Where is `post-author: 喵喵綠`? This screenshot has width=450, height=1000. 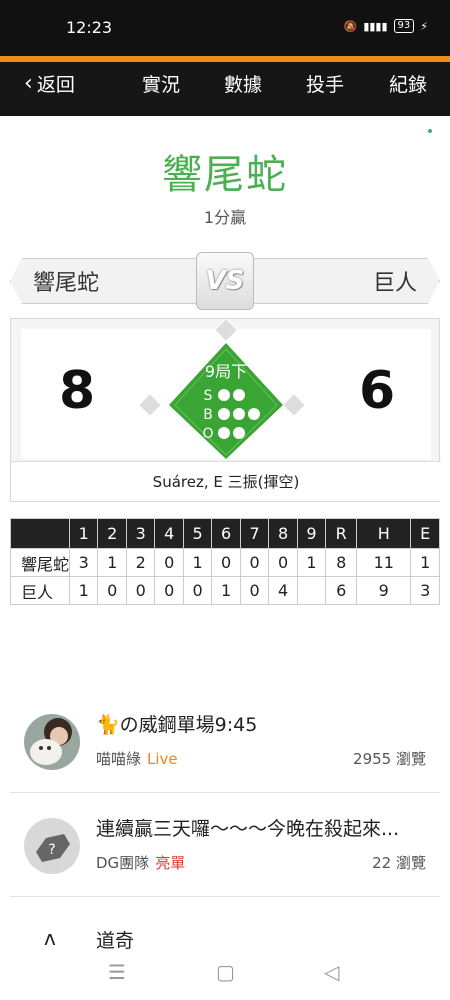 post-author: 喵喵綠 is located at coordinates (119, 759).